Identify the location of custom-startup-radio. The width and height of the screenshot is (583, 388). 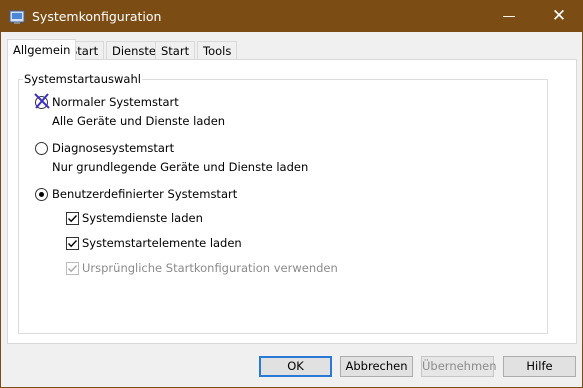
(41, 194).